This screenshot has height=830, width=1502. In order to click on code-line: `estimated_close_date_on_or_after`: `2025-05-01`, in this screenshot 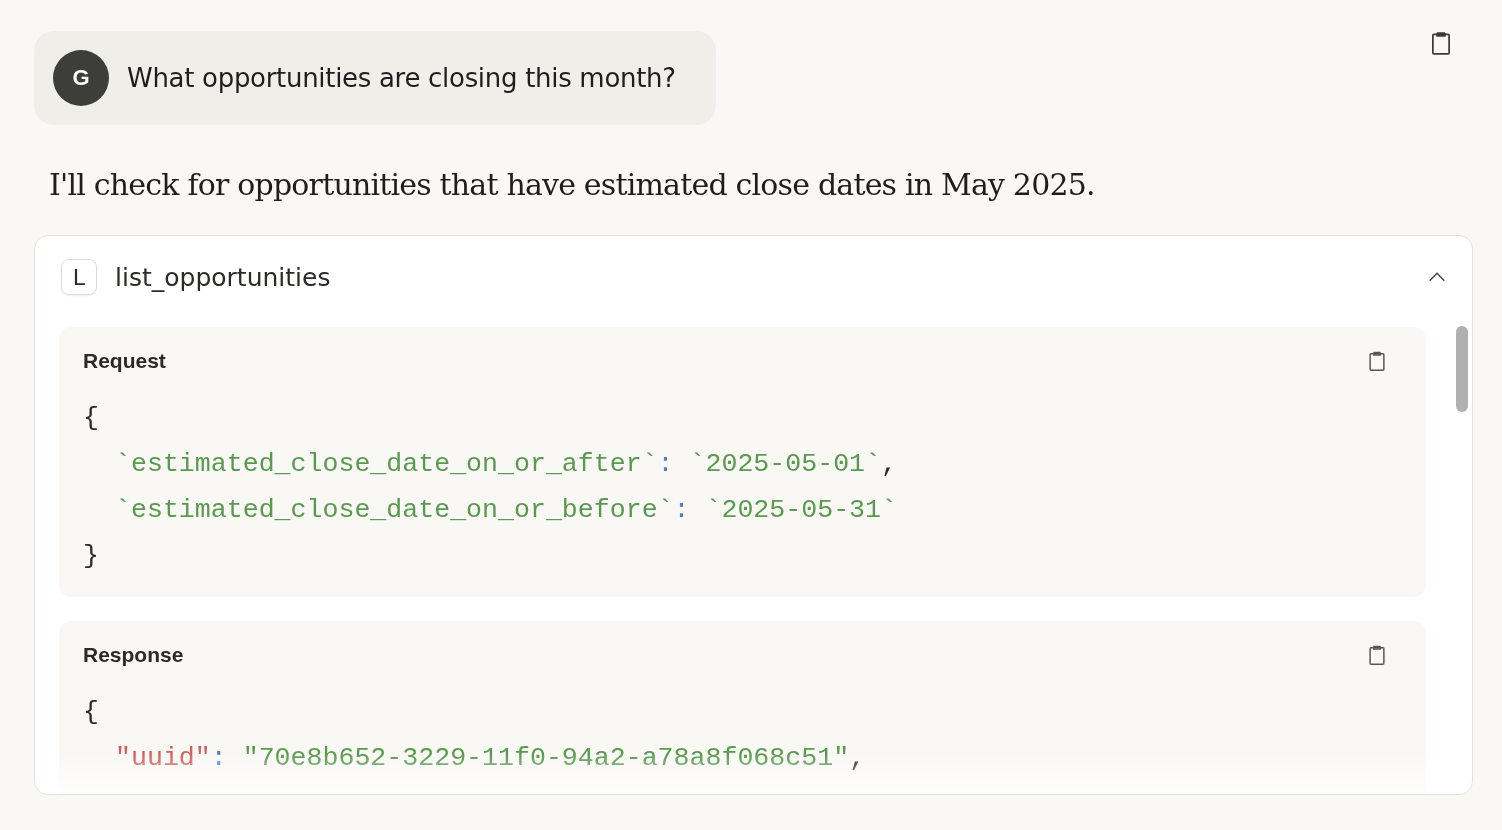, I will do `click(506, 464)`.